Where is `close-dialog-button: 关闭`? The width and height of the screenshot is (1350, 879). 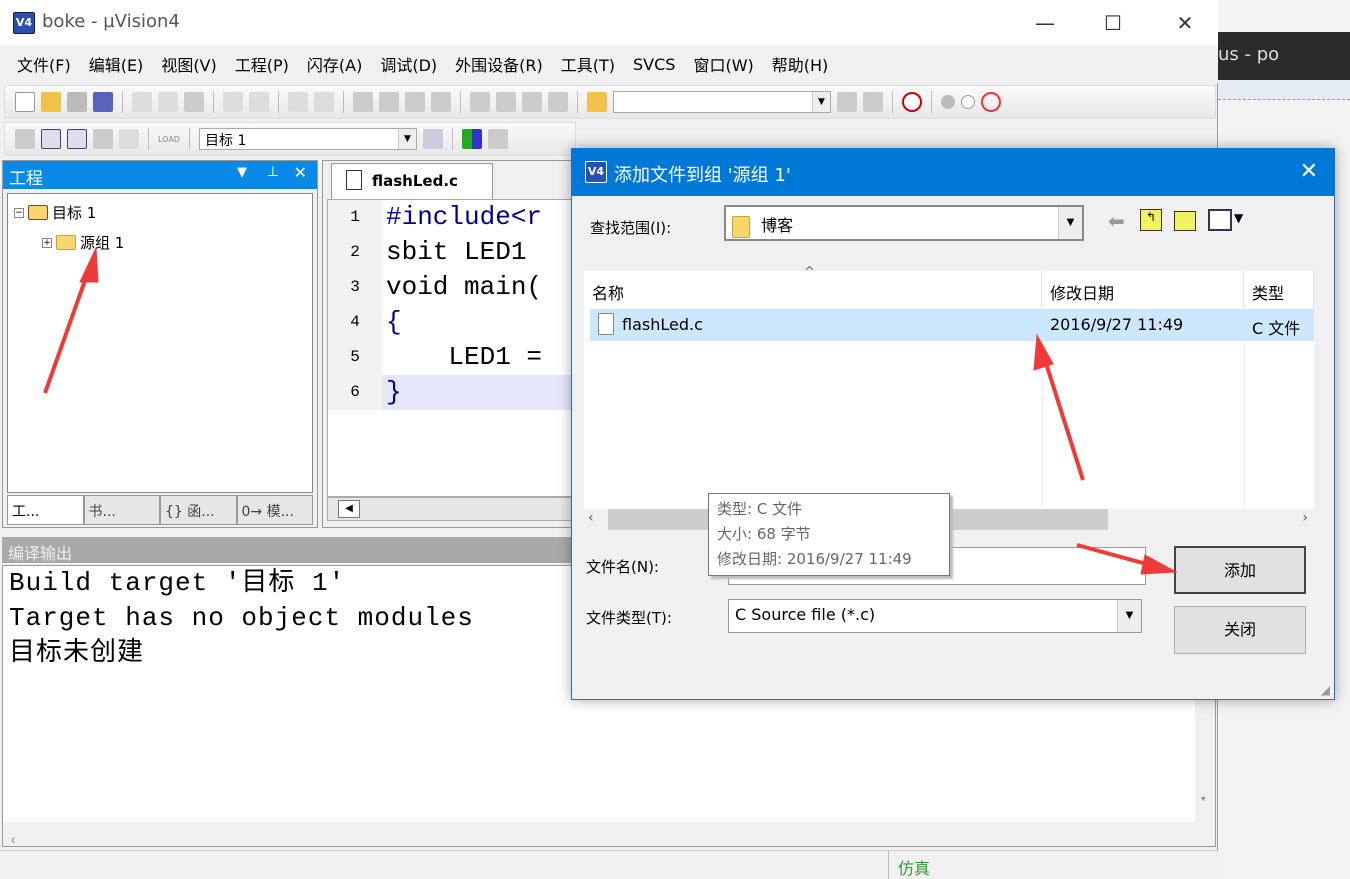 close-dialog-button: 关闭 is located at coordinates (1240, 630).